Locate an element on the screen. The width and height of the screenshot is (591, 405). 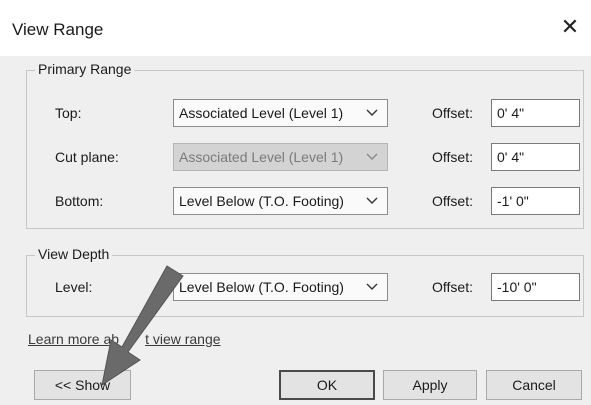
cut-plane-level-select: Associated Level (Level 1) is located at coordinates (280, 157).